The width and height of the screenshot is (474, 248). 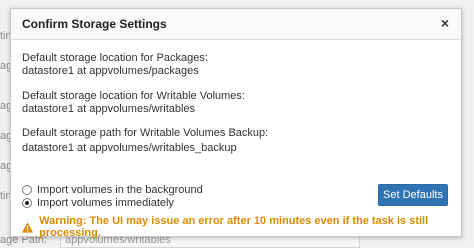 I want to click on import-background-label: Import volumes in the background, so click(x=120, y=190).